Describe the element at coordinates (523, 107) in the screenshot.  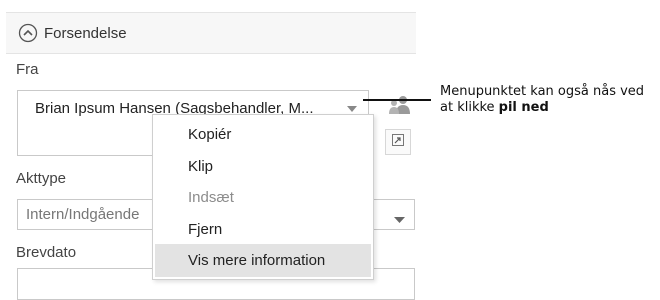
I see `callout-text-bold: pil ned` at that location.